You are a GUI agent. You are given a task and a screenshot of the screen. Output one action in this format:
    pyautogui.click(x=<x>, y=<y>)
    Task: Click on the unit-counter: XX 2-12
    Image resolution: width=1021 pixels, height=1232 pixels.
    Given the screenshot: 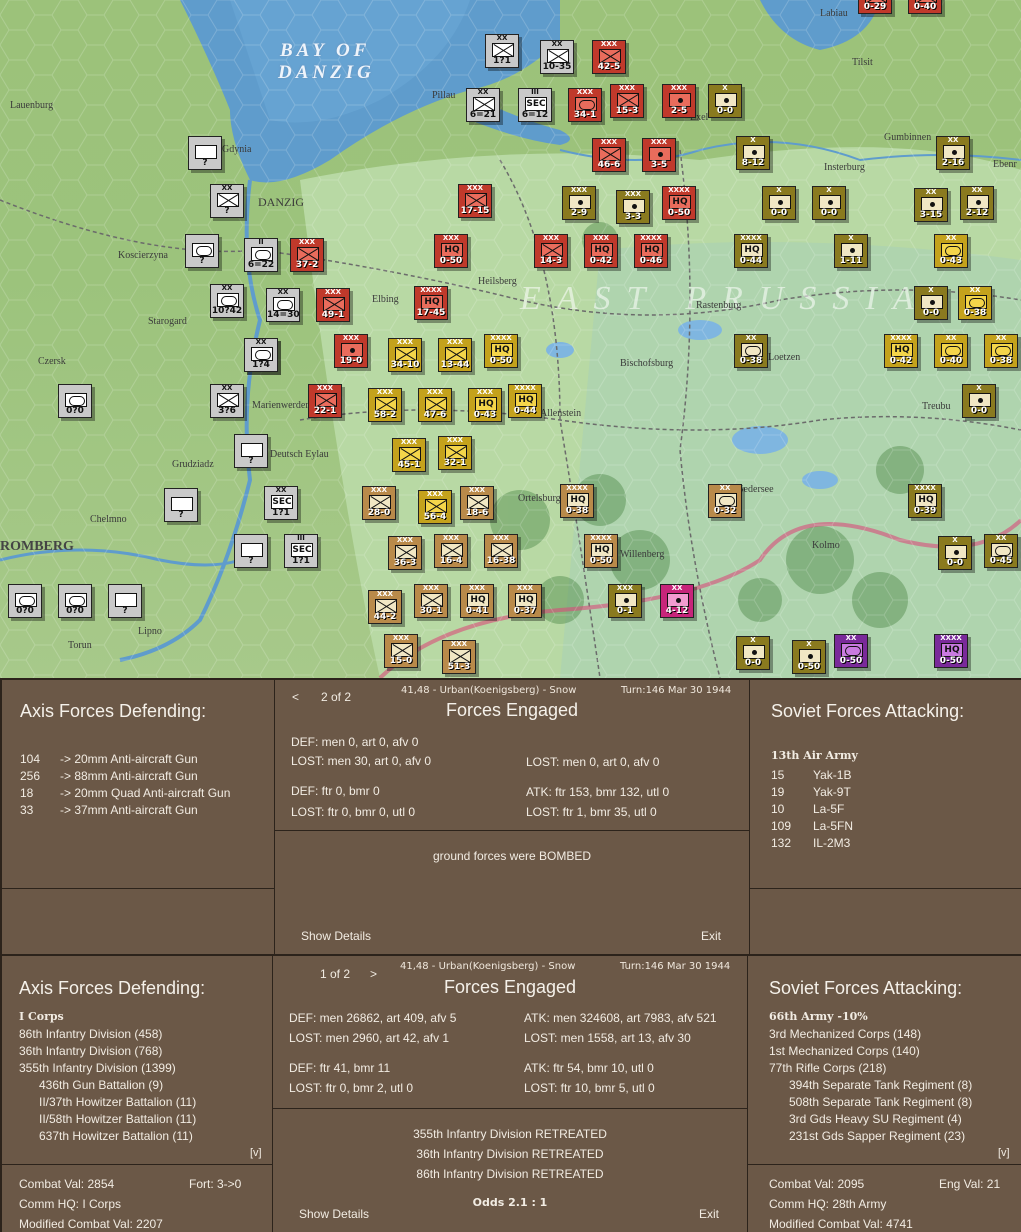 What is the action you would take?
    pyautogui.click(x=977, y=203)
    